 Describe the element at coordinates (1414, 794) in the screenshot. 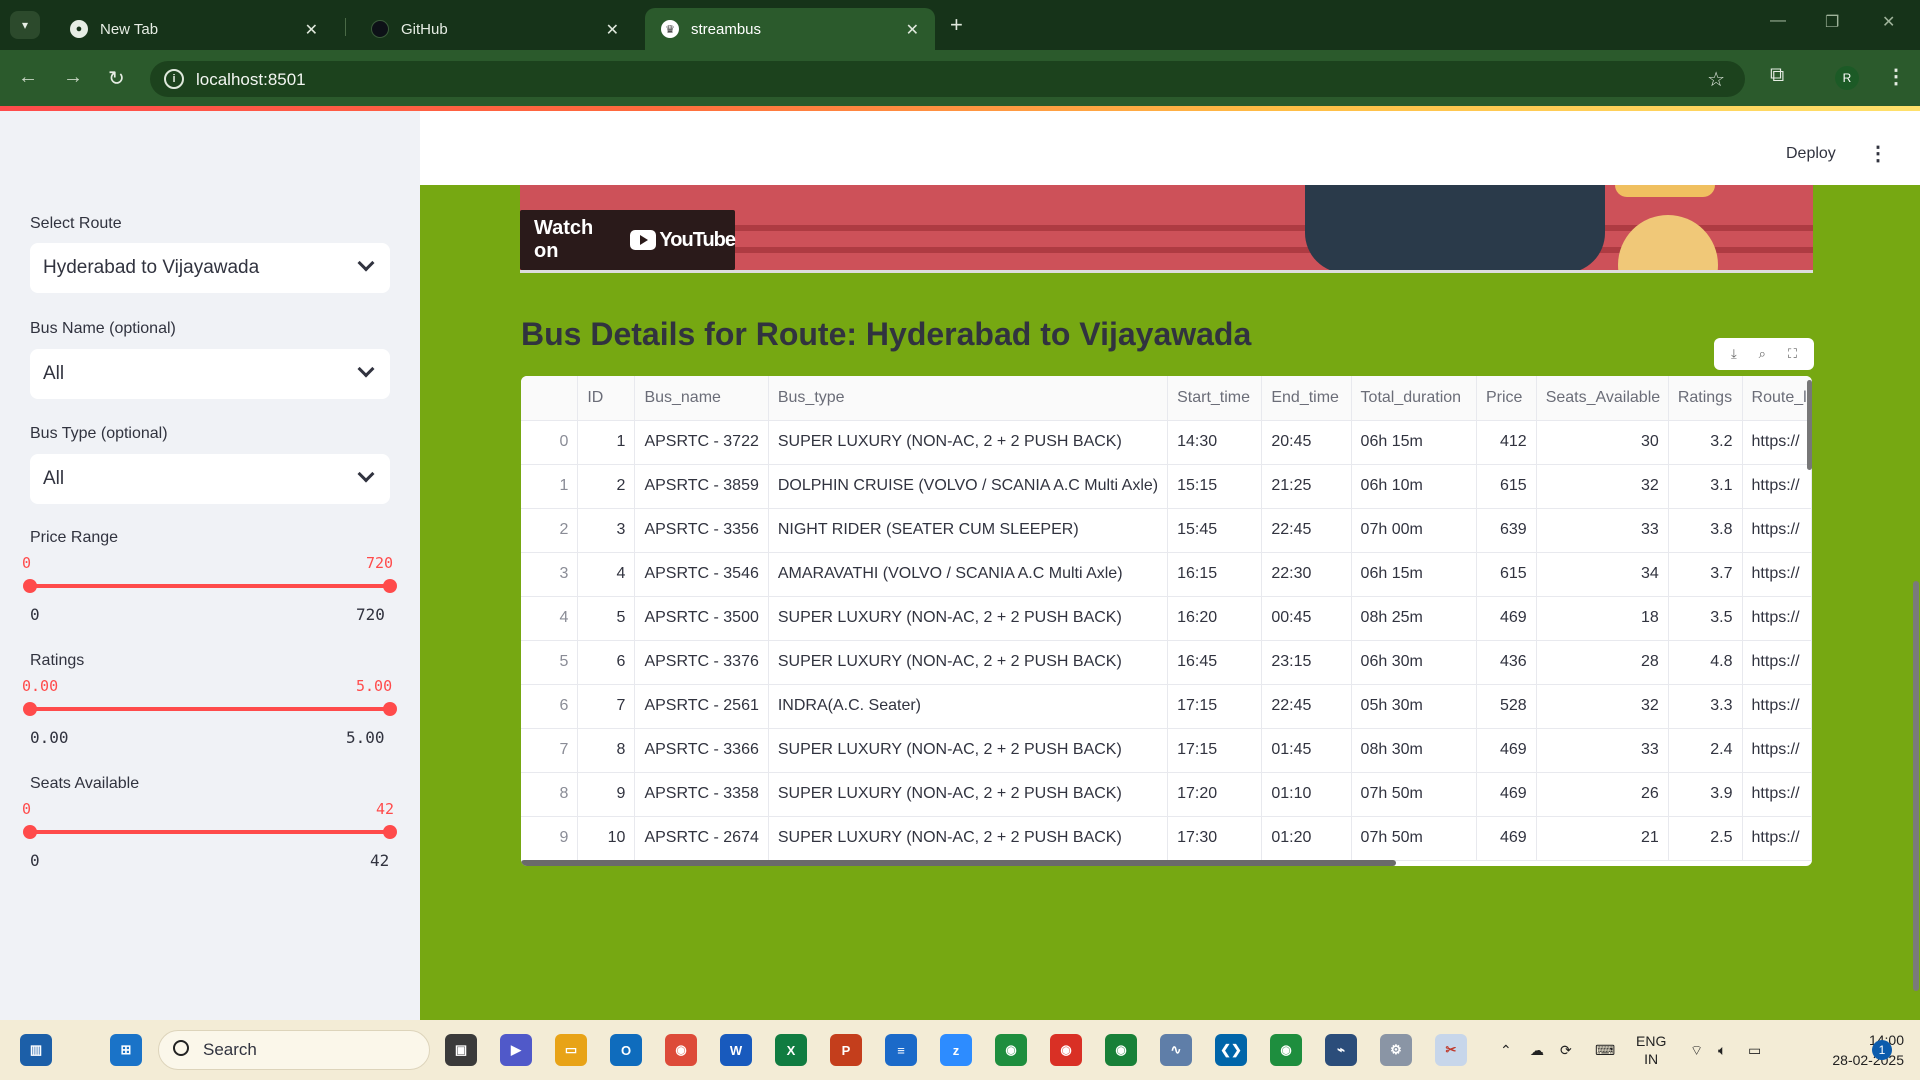

I see `cell-total-duration: 07h 50m` at that location.